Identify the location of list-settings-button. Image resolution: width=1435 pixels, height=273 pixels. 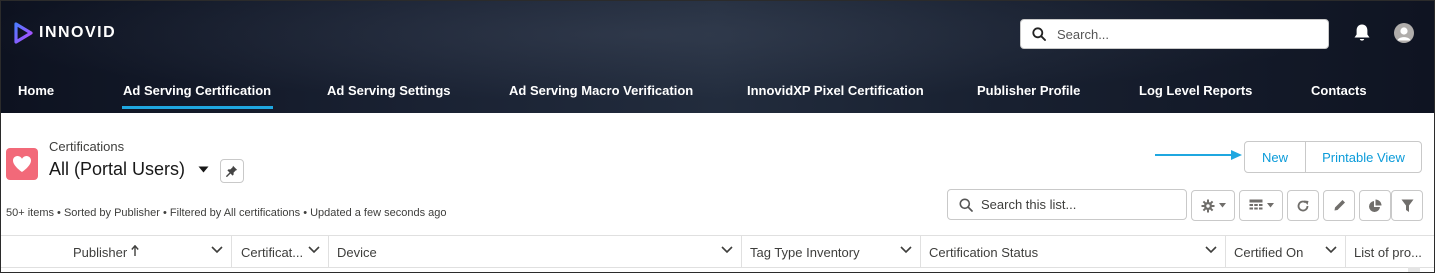
(1213, 205).